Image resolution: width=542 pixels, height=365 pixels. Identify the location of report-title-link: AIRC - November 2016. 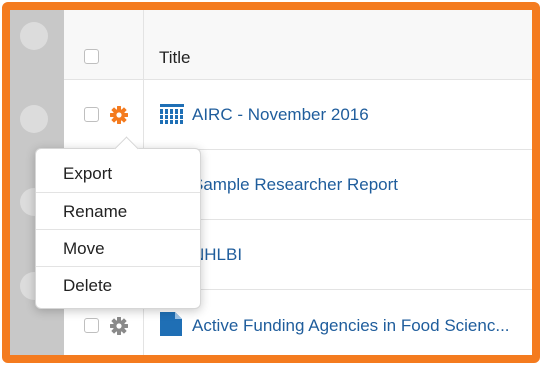
(280, 115).